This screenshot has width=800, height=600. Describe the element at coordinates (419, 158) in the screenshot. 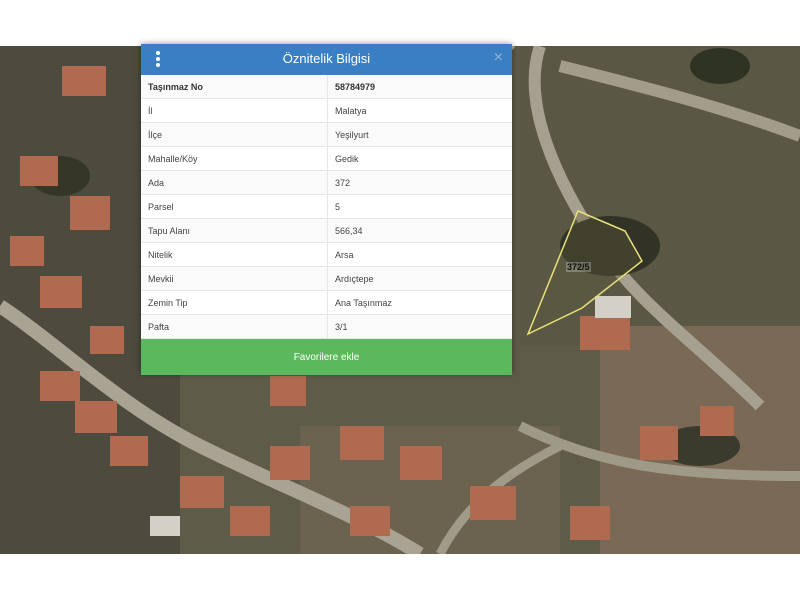

I see `attribute-value: Gedik` at that location.